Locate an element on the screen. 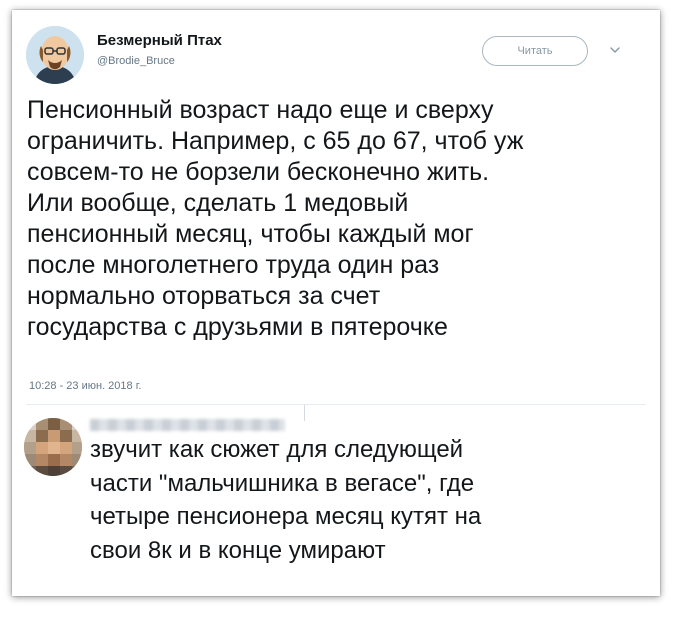  chevron-down-icon is located at coordinates (615, 50).